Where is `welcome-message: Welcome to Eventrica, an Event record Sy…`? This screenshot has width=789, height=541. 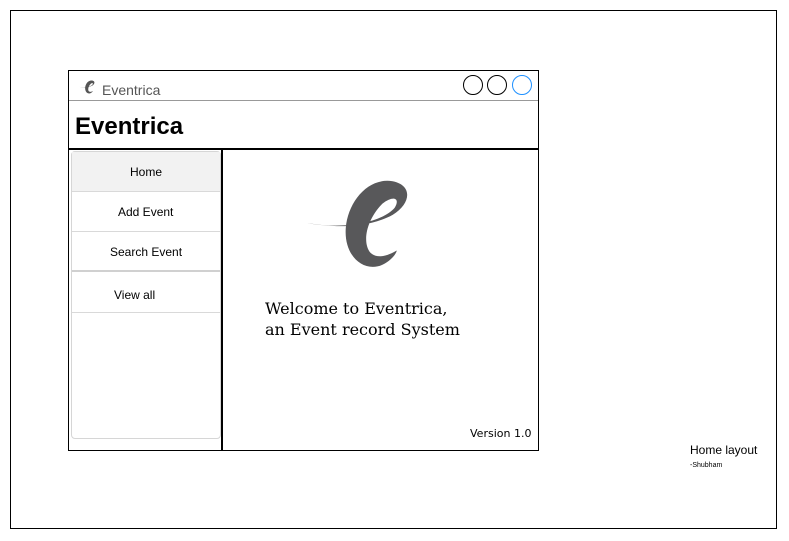
welcome-message: Welcome to Eventrica, an Event record Sy… is located at coordinates (362, 319).